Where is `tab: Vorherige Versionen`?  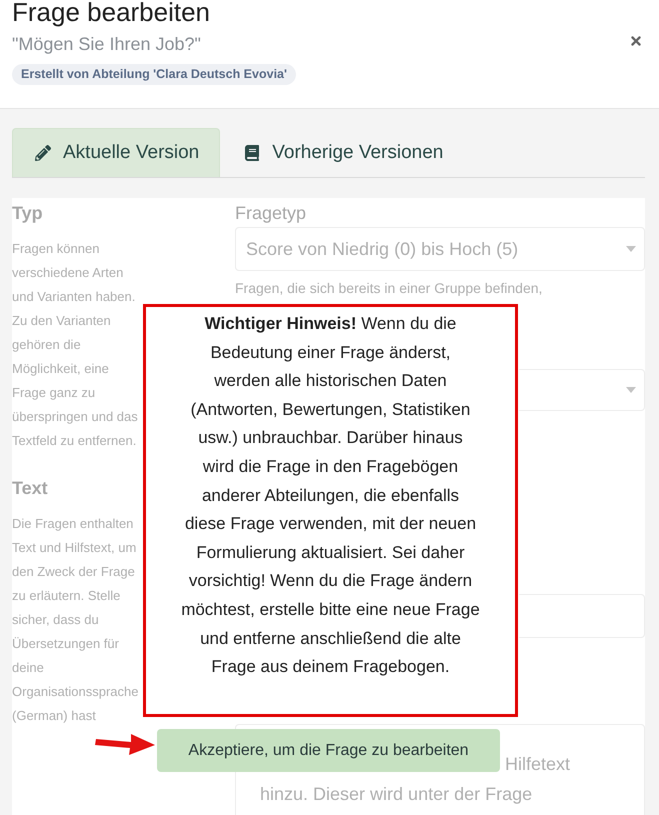 tab: Vorherige Versionen is located at coordinates (342, 152).